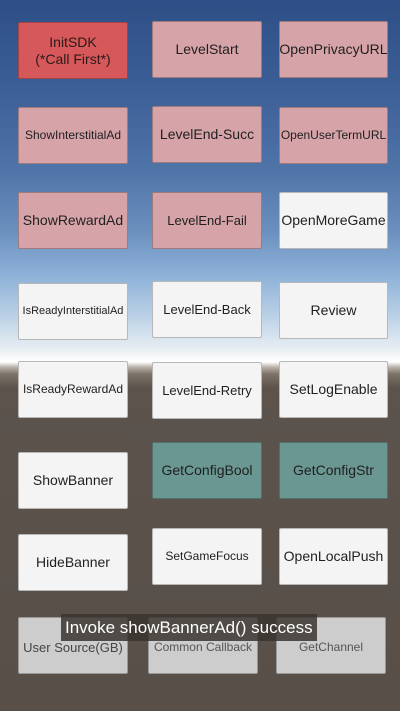 Image resolution: width=400 pixels, height=711 pixels. Describe the element at coordinates (73, 58) in the screenshot. I see `init-sdk-note: (*Call First*)` at that location.